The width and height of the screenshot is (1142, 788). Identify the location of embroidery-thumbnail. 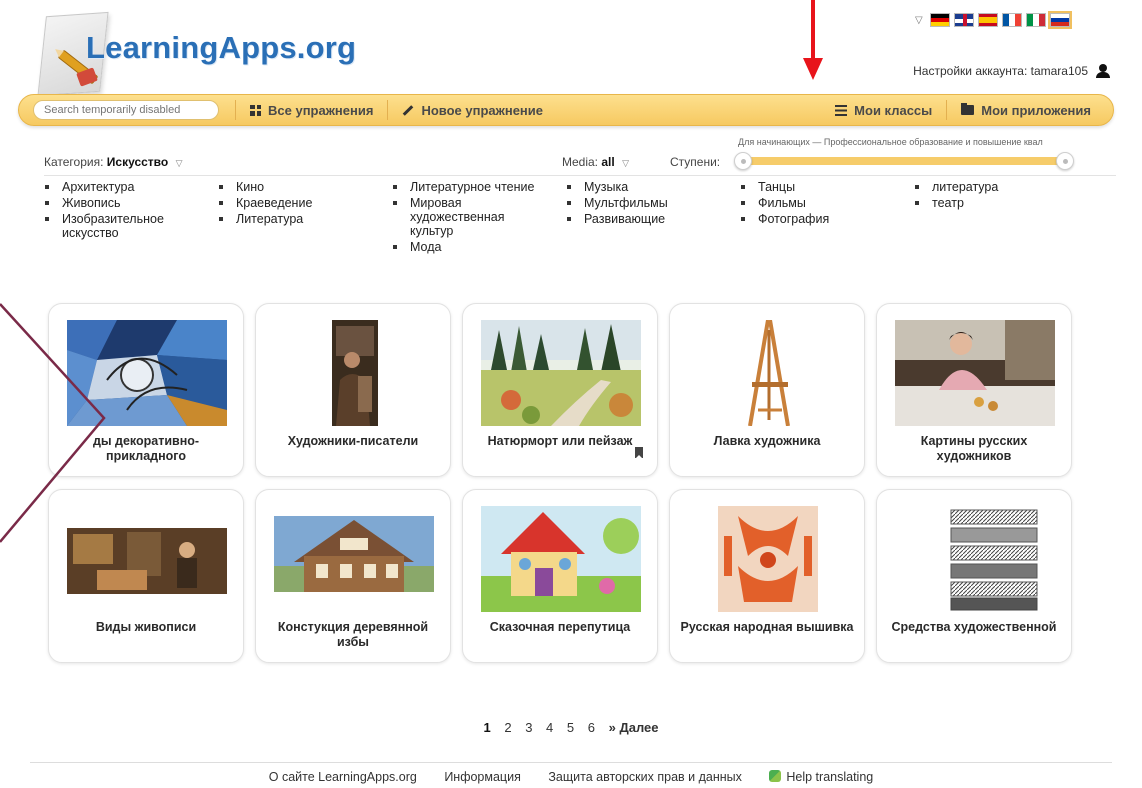
(768, 559).